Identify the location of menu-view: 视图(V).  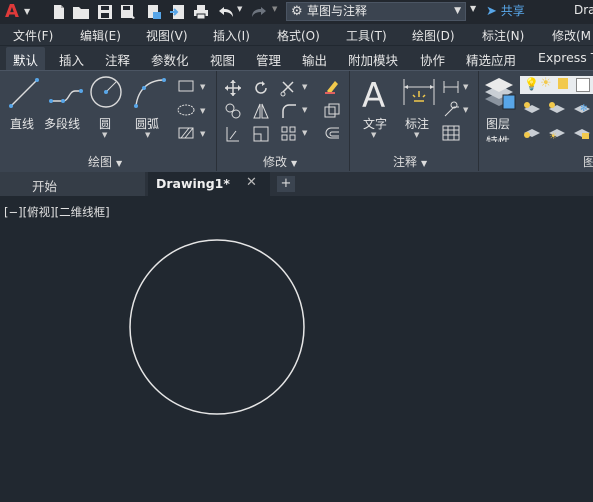
(167, 35).